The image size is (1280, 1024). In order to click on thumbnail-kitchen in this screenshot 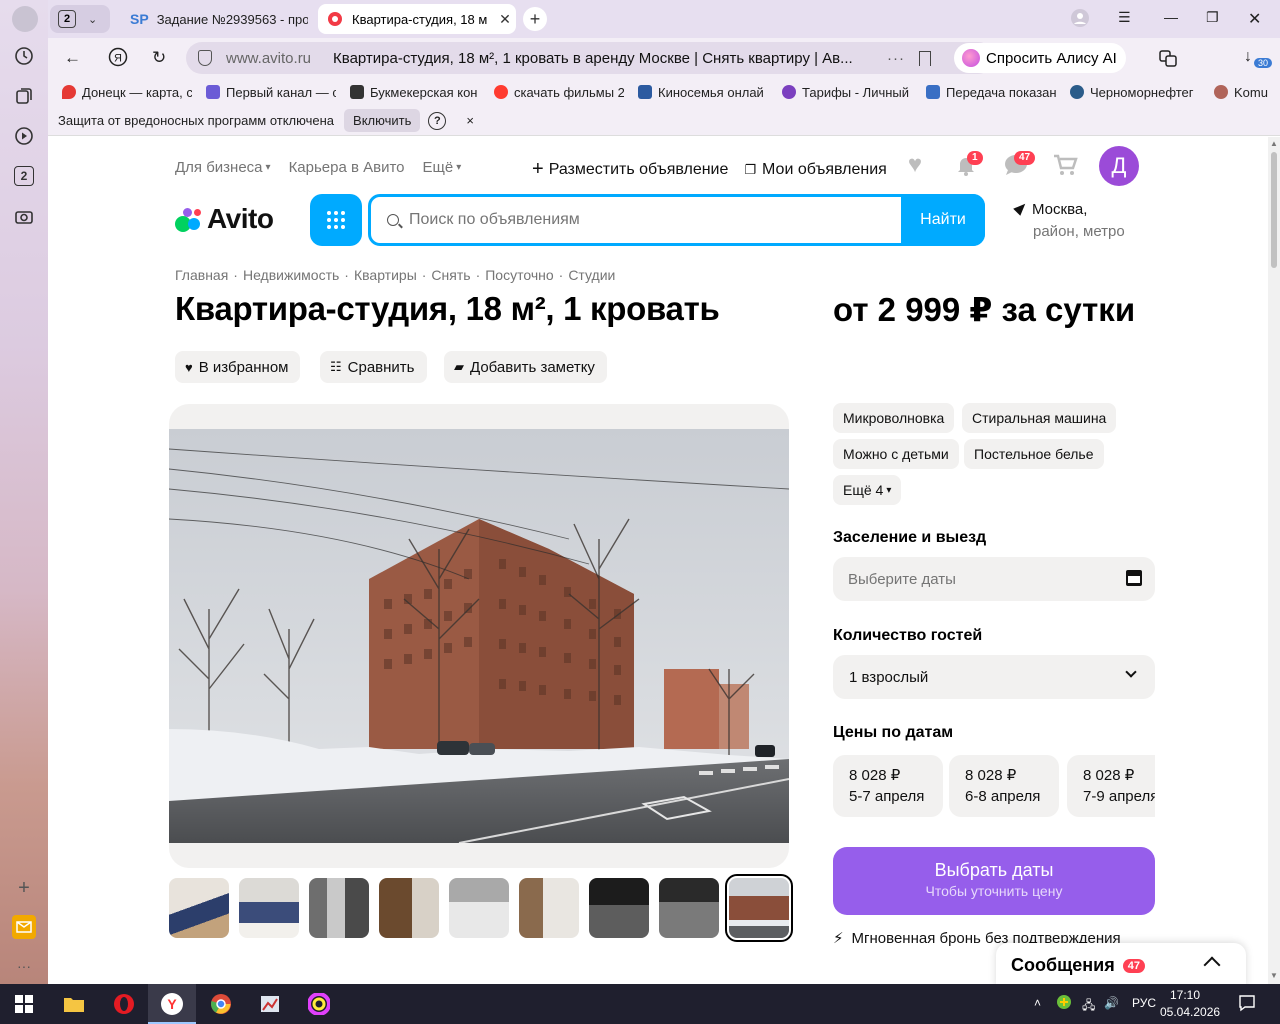, I will do `click(199, 908)`.